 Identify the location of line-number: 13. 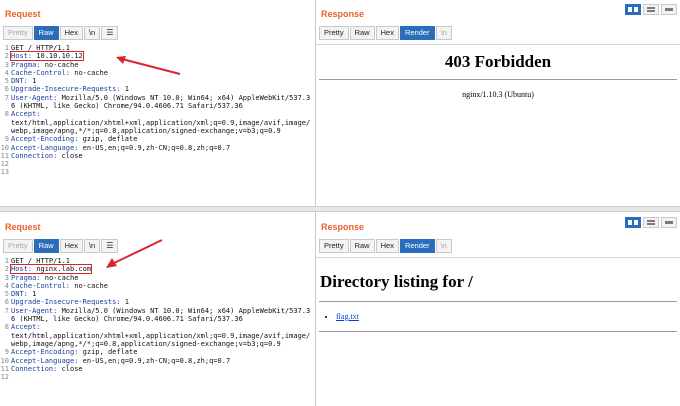
(4, 172).